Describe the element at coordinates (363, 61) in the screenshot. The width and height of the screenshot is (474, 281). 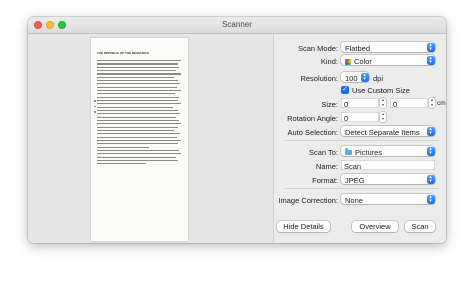
I see `kind-value: Color` at that location.